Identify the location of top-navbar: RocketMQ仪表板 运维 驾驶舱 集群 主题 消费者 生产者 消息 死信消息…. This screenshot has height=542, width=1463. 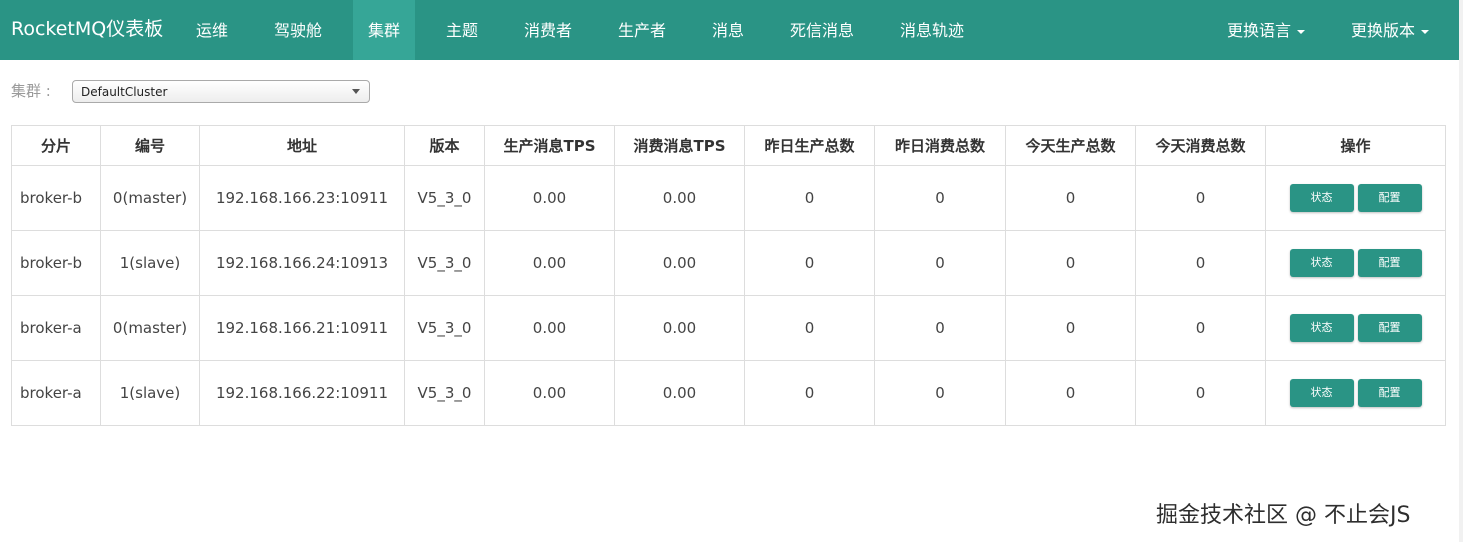
(729, 30).